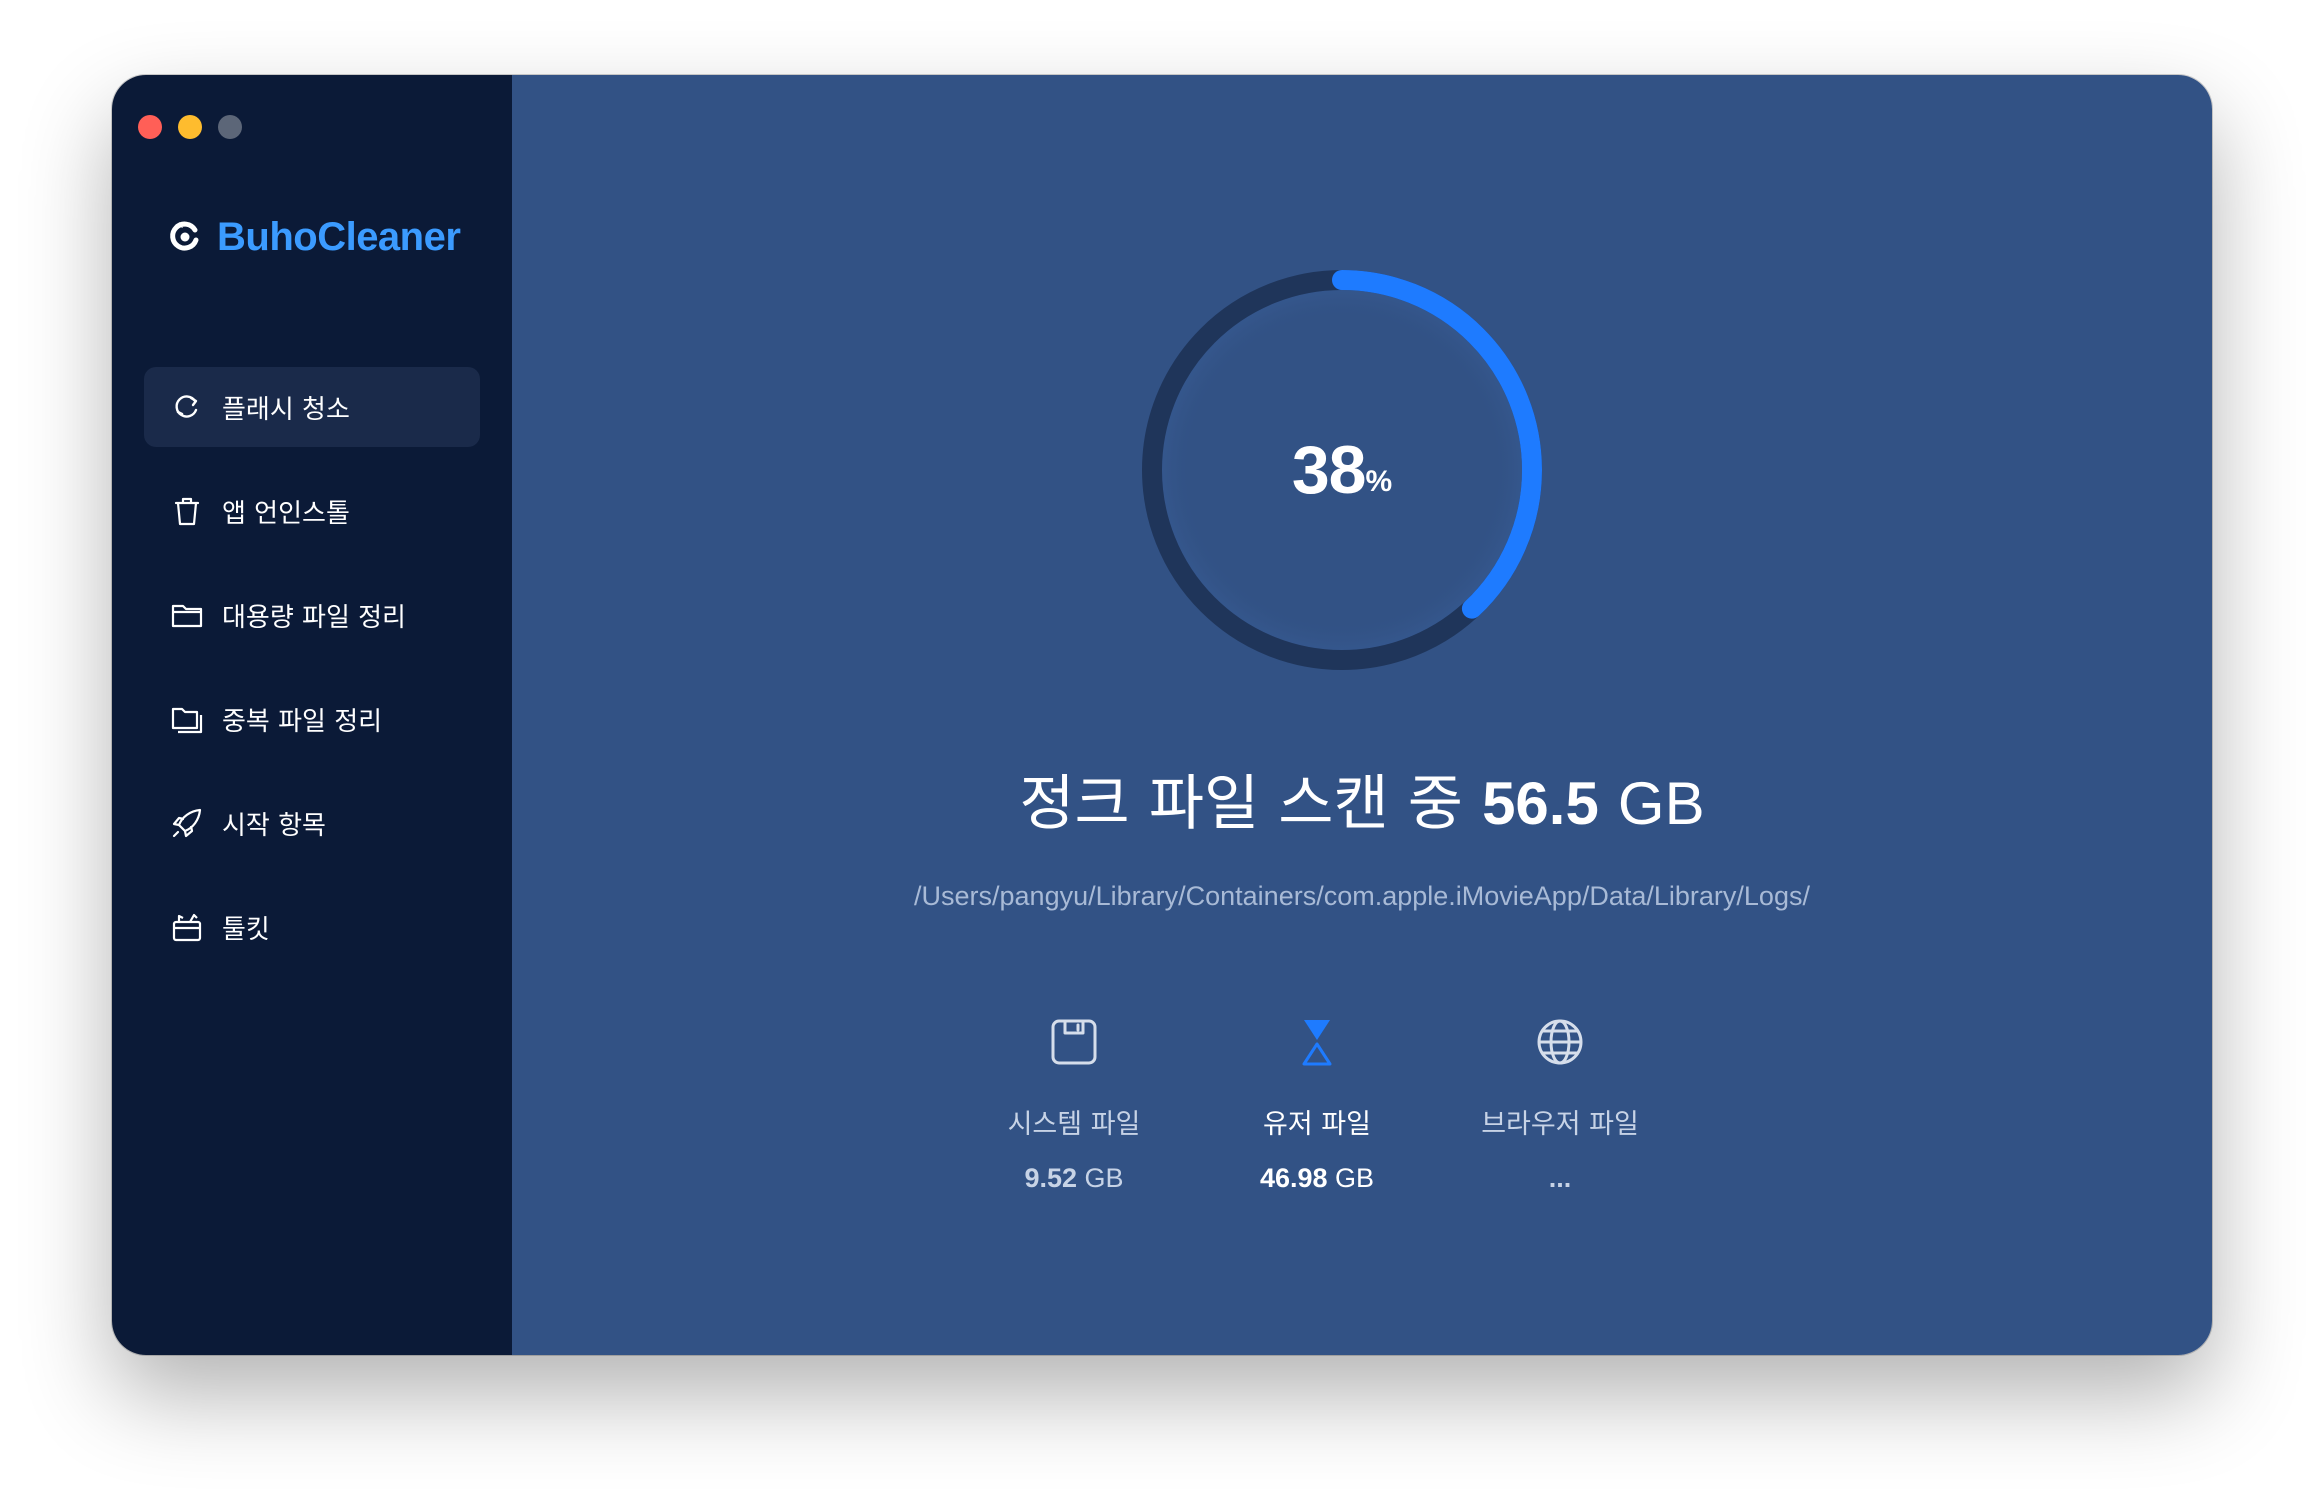 The image size is (2324, 1504). Describe the element at coordinates (1074, 1178) in the screenshot. I see `category-size: 9.52 GB` at that location.